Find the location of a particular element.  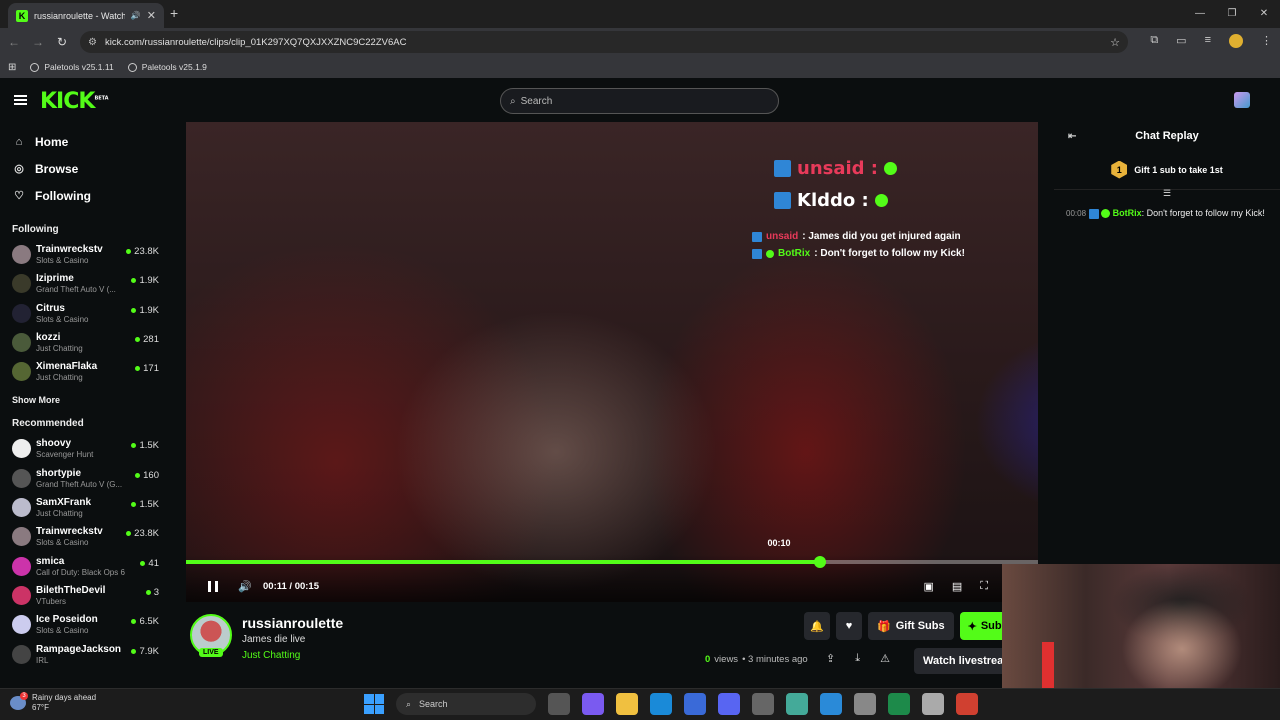

download-icon: ⤓ is located at coordinates (857, 658).